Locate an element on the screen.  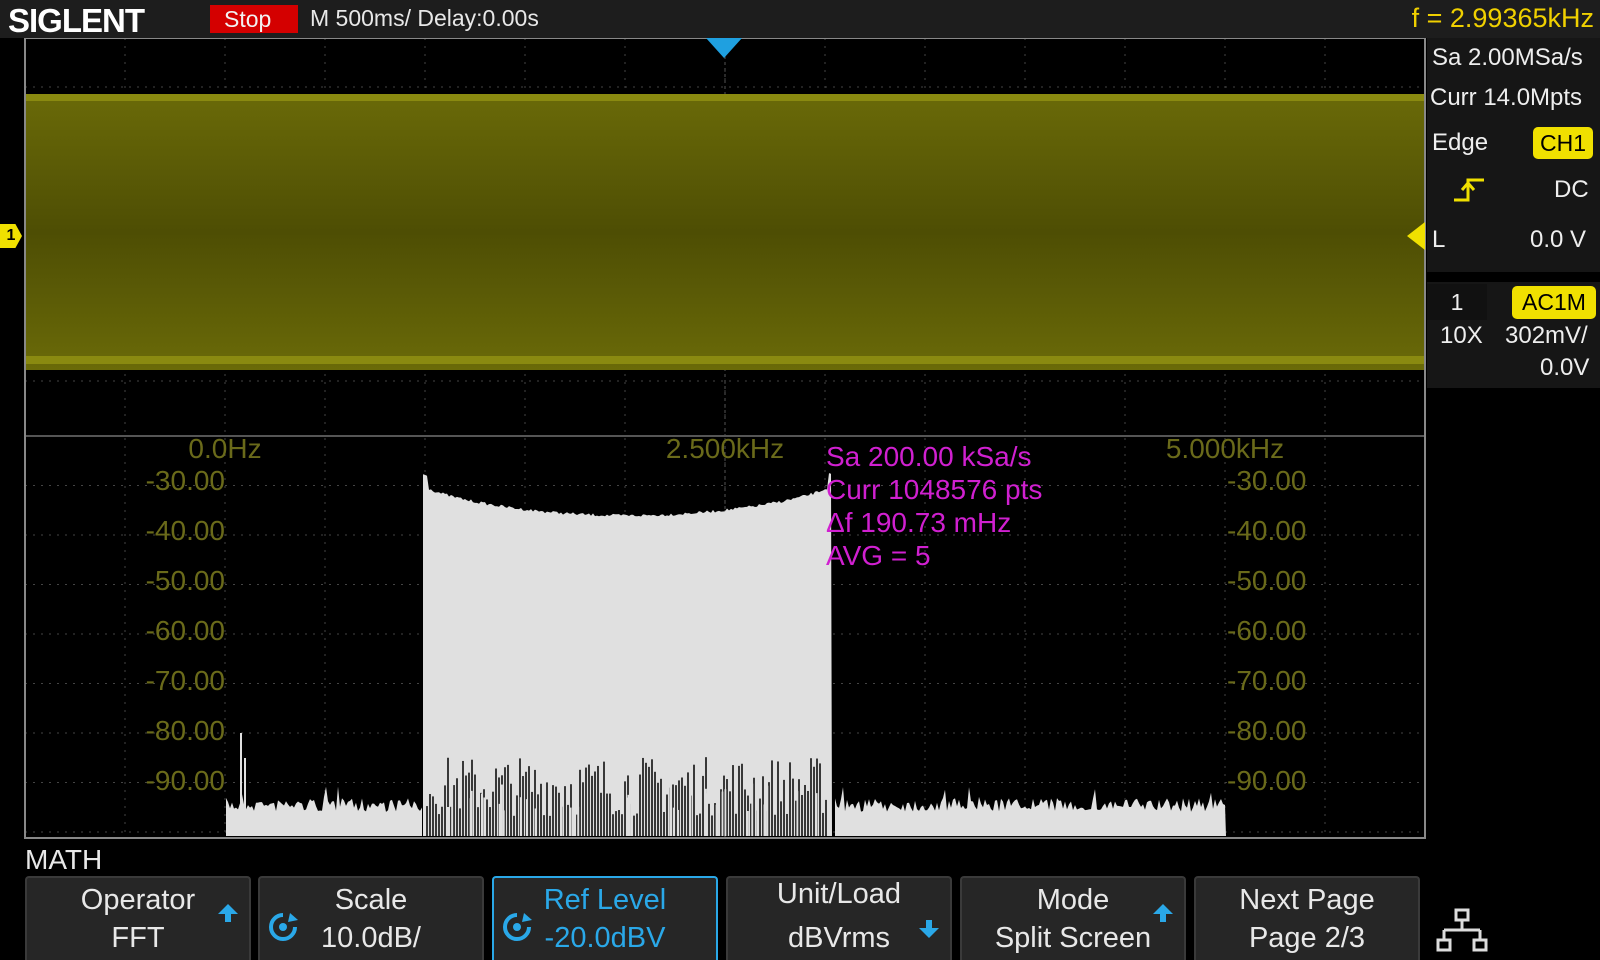
scale-label: Scale is located at coordinates (371, 900).